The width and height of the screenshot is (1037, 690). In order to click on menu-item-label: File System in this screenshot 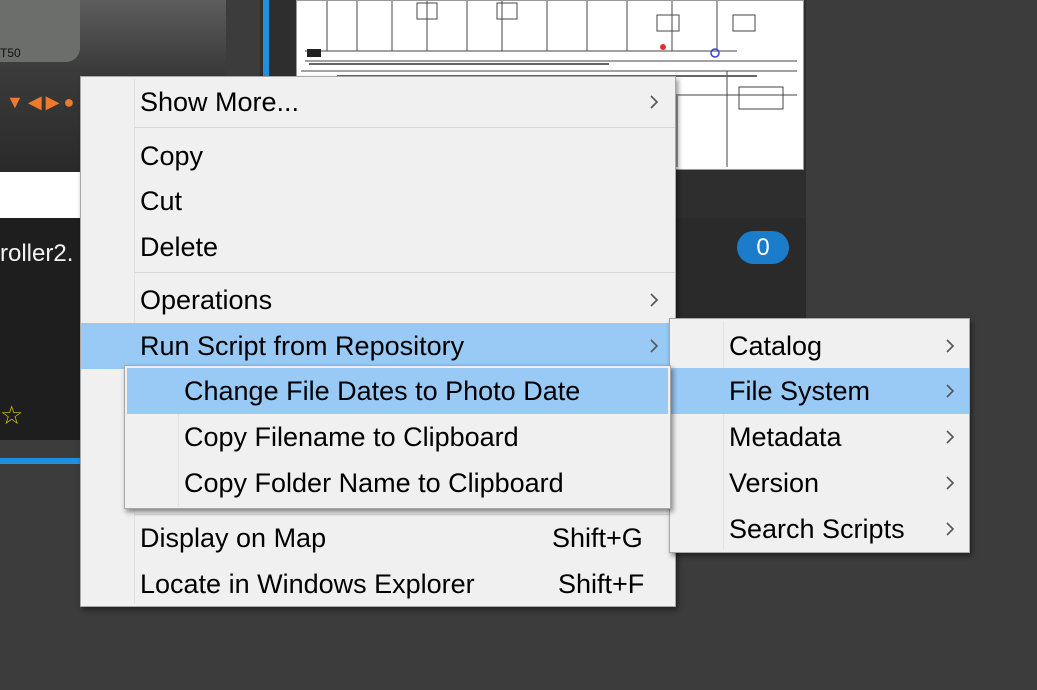, I will do `click(800, 391)`.